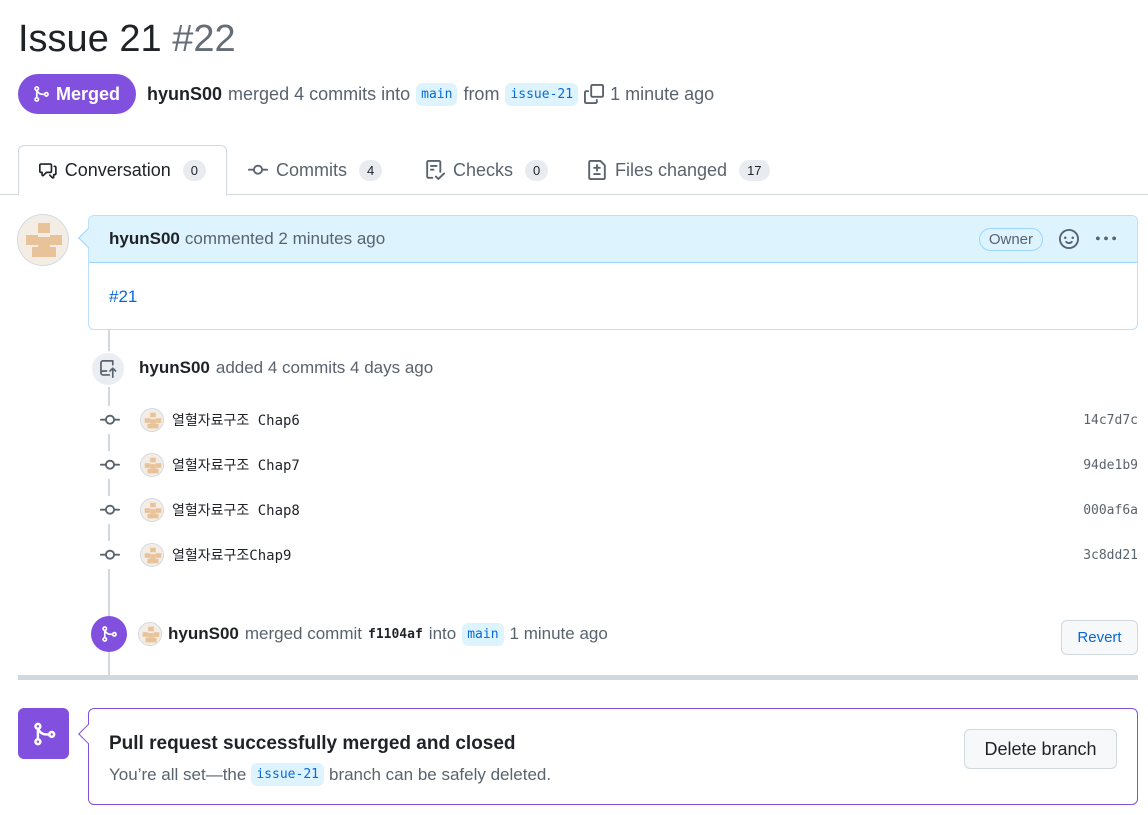 The image size is (1148, 815). I want to click on issue-reference-link: #21, so click(123, 296).